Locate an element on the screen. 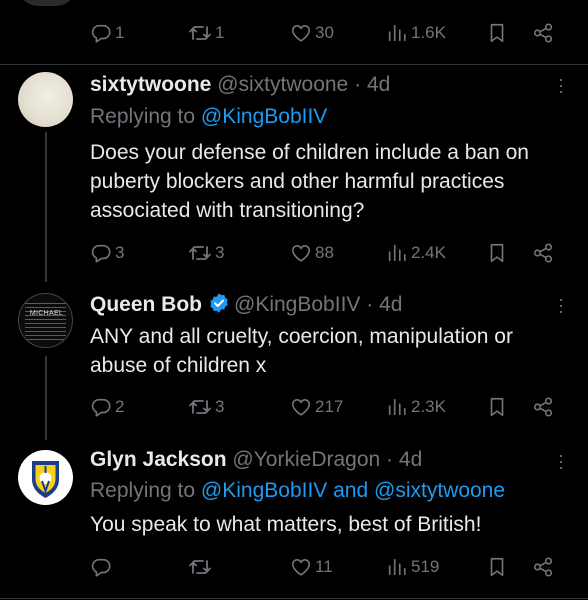 The width and height of the screenshot is (588, 600). avatar-lettering: MICHAEL is located at coordinates (46, 313).